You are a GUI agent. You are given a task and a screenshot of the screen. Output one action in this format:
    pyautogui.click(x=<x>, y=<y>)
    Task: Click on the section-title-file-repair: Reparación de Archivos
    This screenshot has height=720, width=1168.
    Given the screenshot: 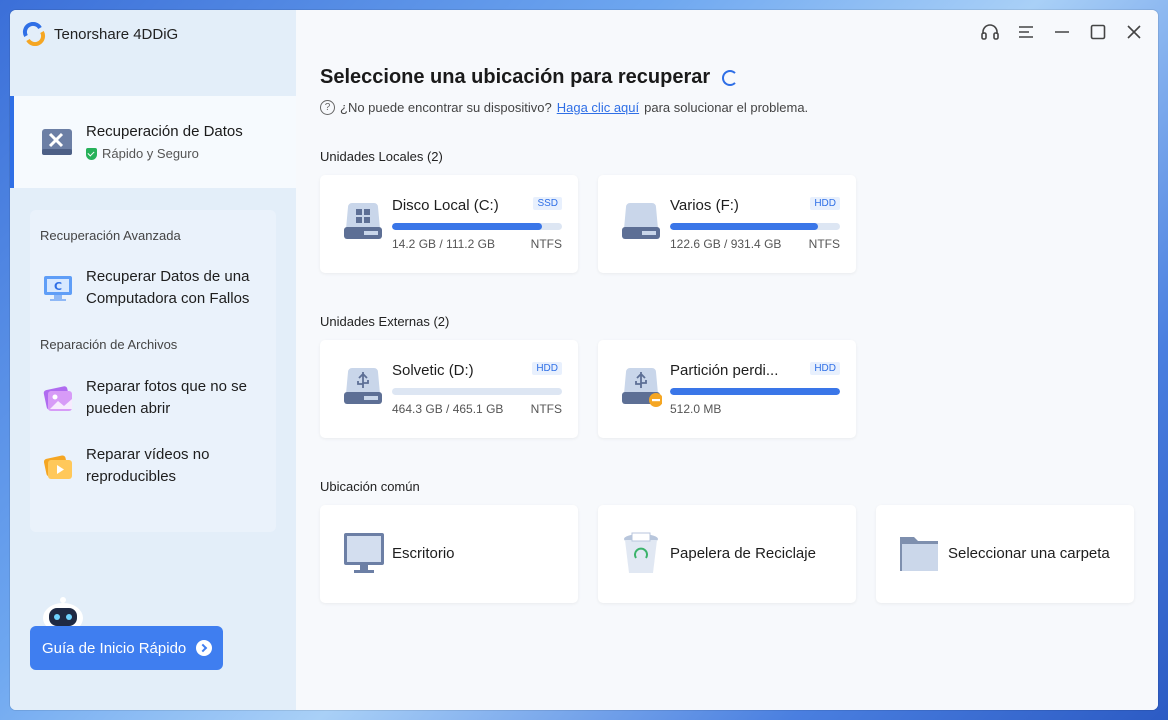 What is the action you would take?
    pyautogui.click(x=109, y=344)
    